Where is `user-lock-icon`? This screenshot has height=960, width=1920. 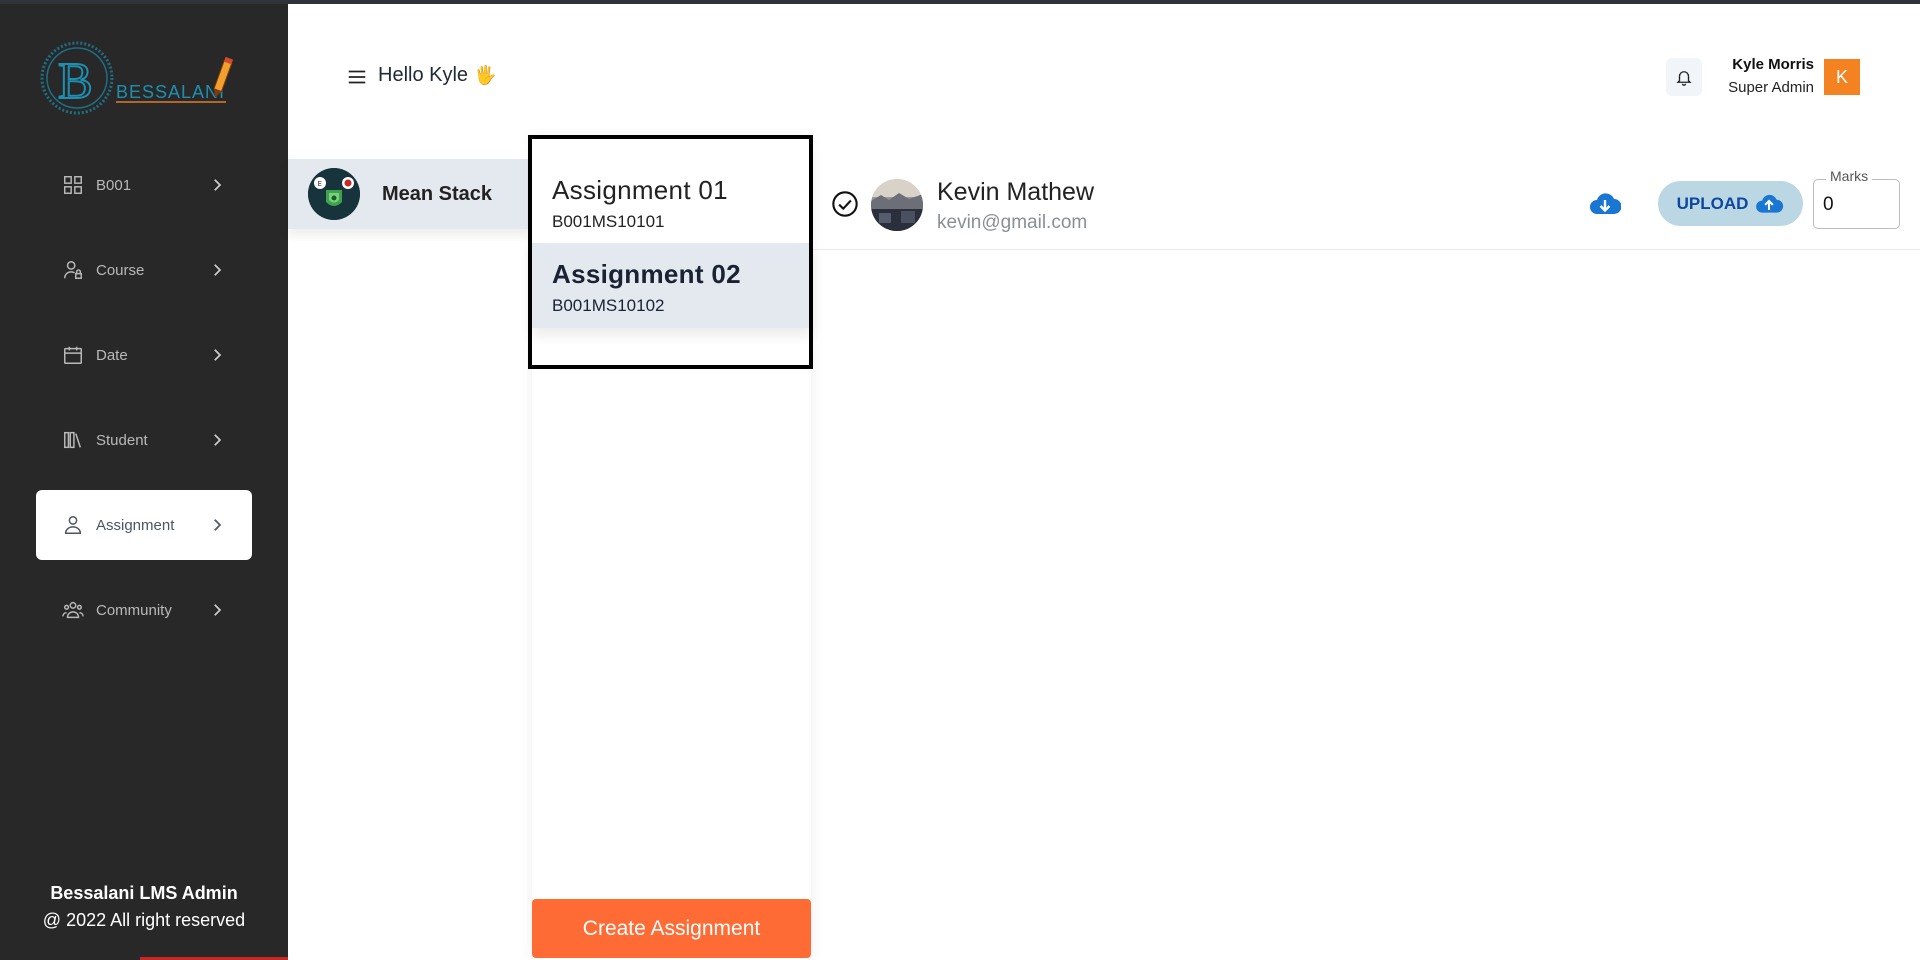 user-lock-icon is located at coordinates (73, 270).